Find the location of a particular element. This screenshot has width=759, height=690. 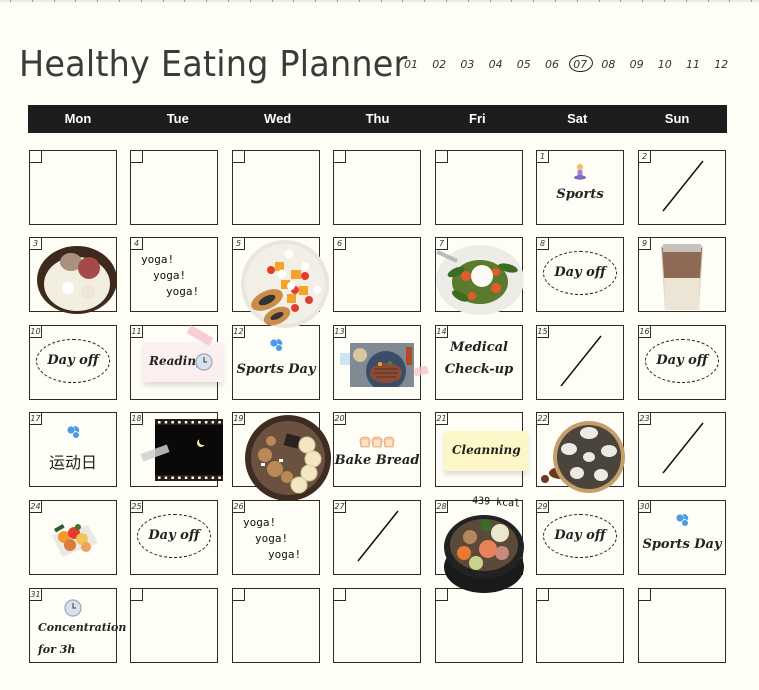

day-number: 1 is located at coordinates (542, 156).